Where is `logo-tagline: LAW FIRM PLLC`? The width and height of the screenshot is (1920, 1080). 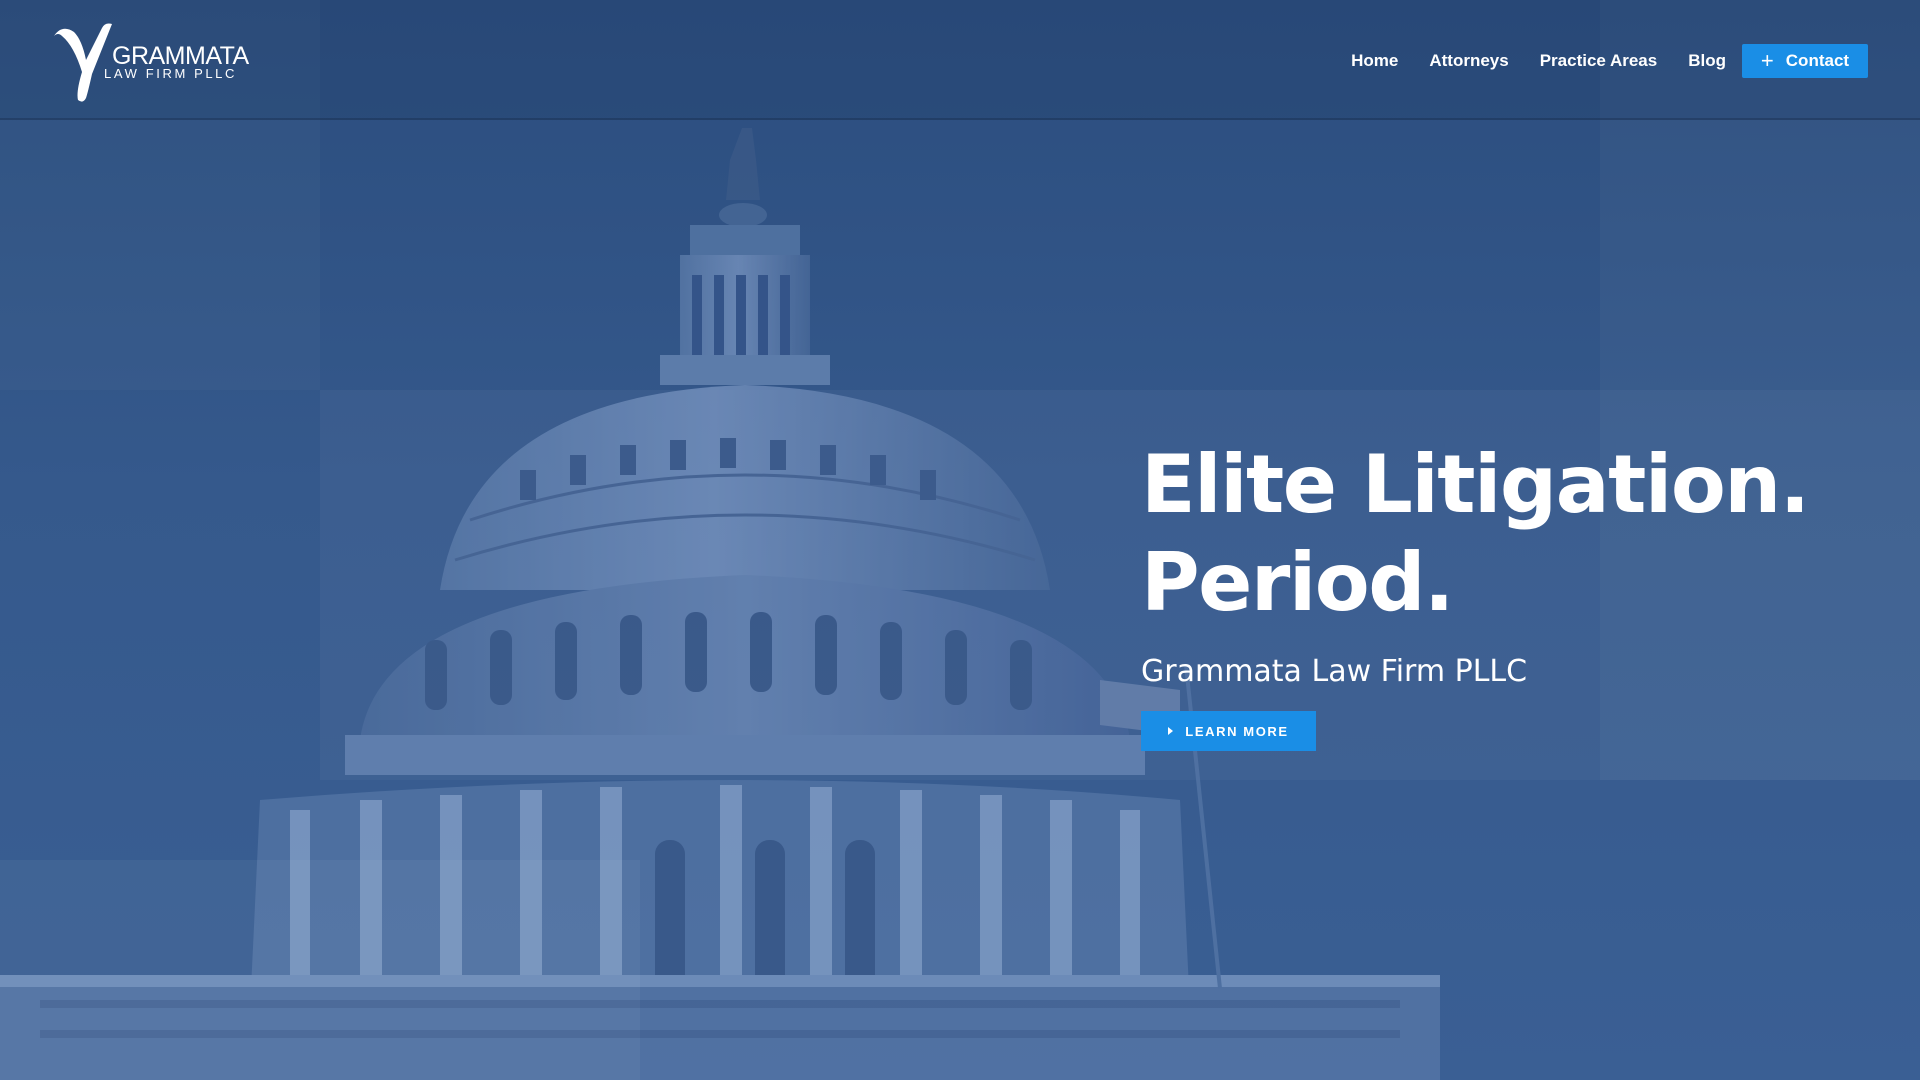 logo-tagline: LAW FIRM PLLC is located at coordinates (171, 73).